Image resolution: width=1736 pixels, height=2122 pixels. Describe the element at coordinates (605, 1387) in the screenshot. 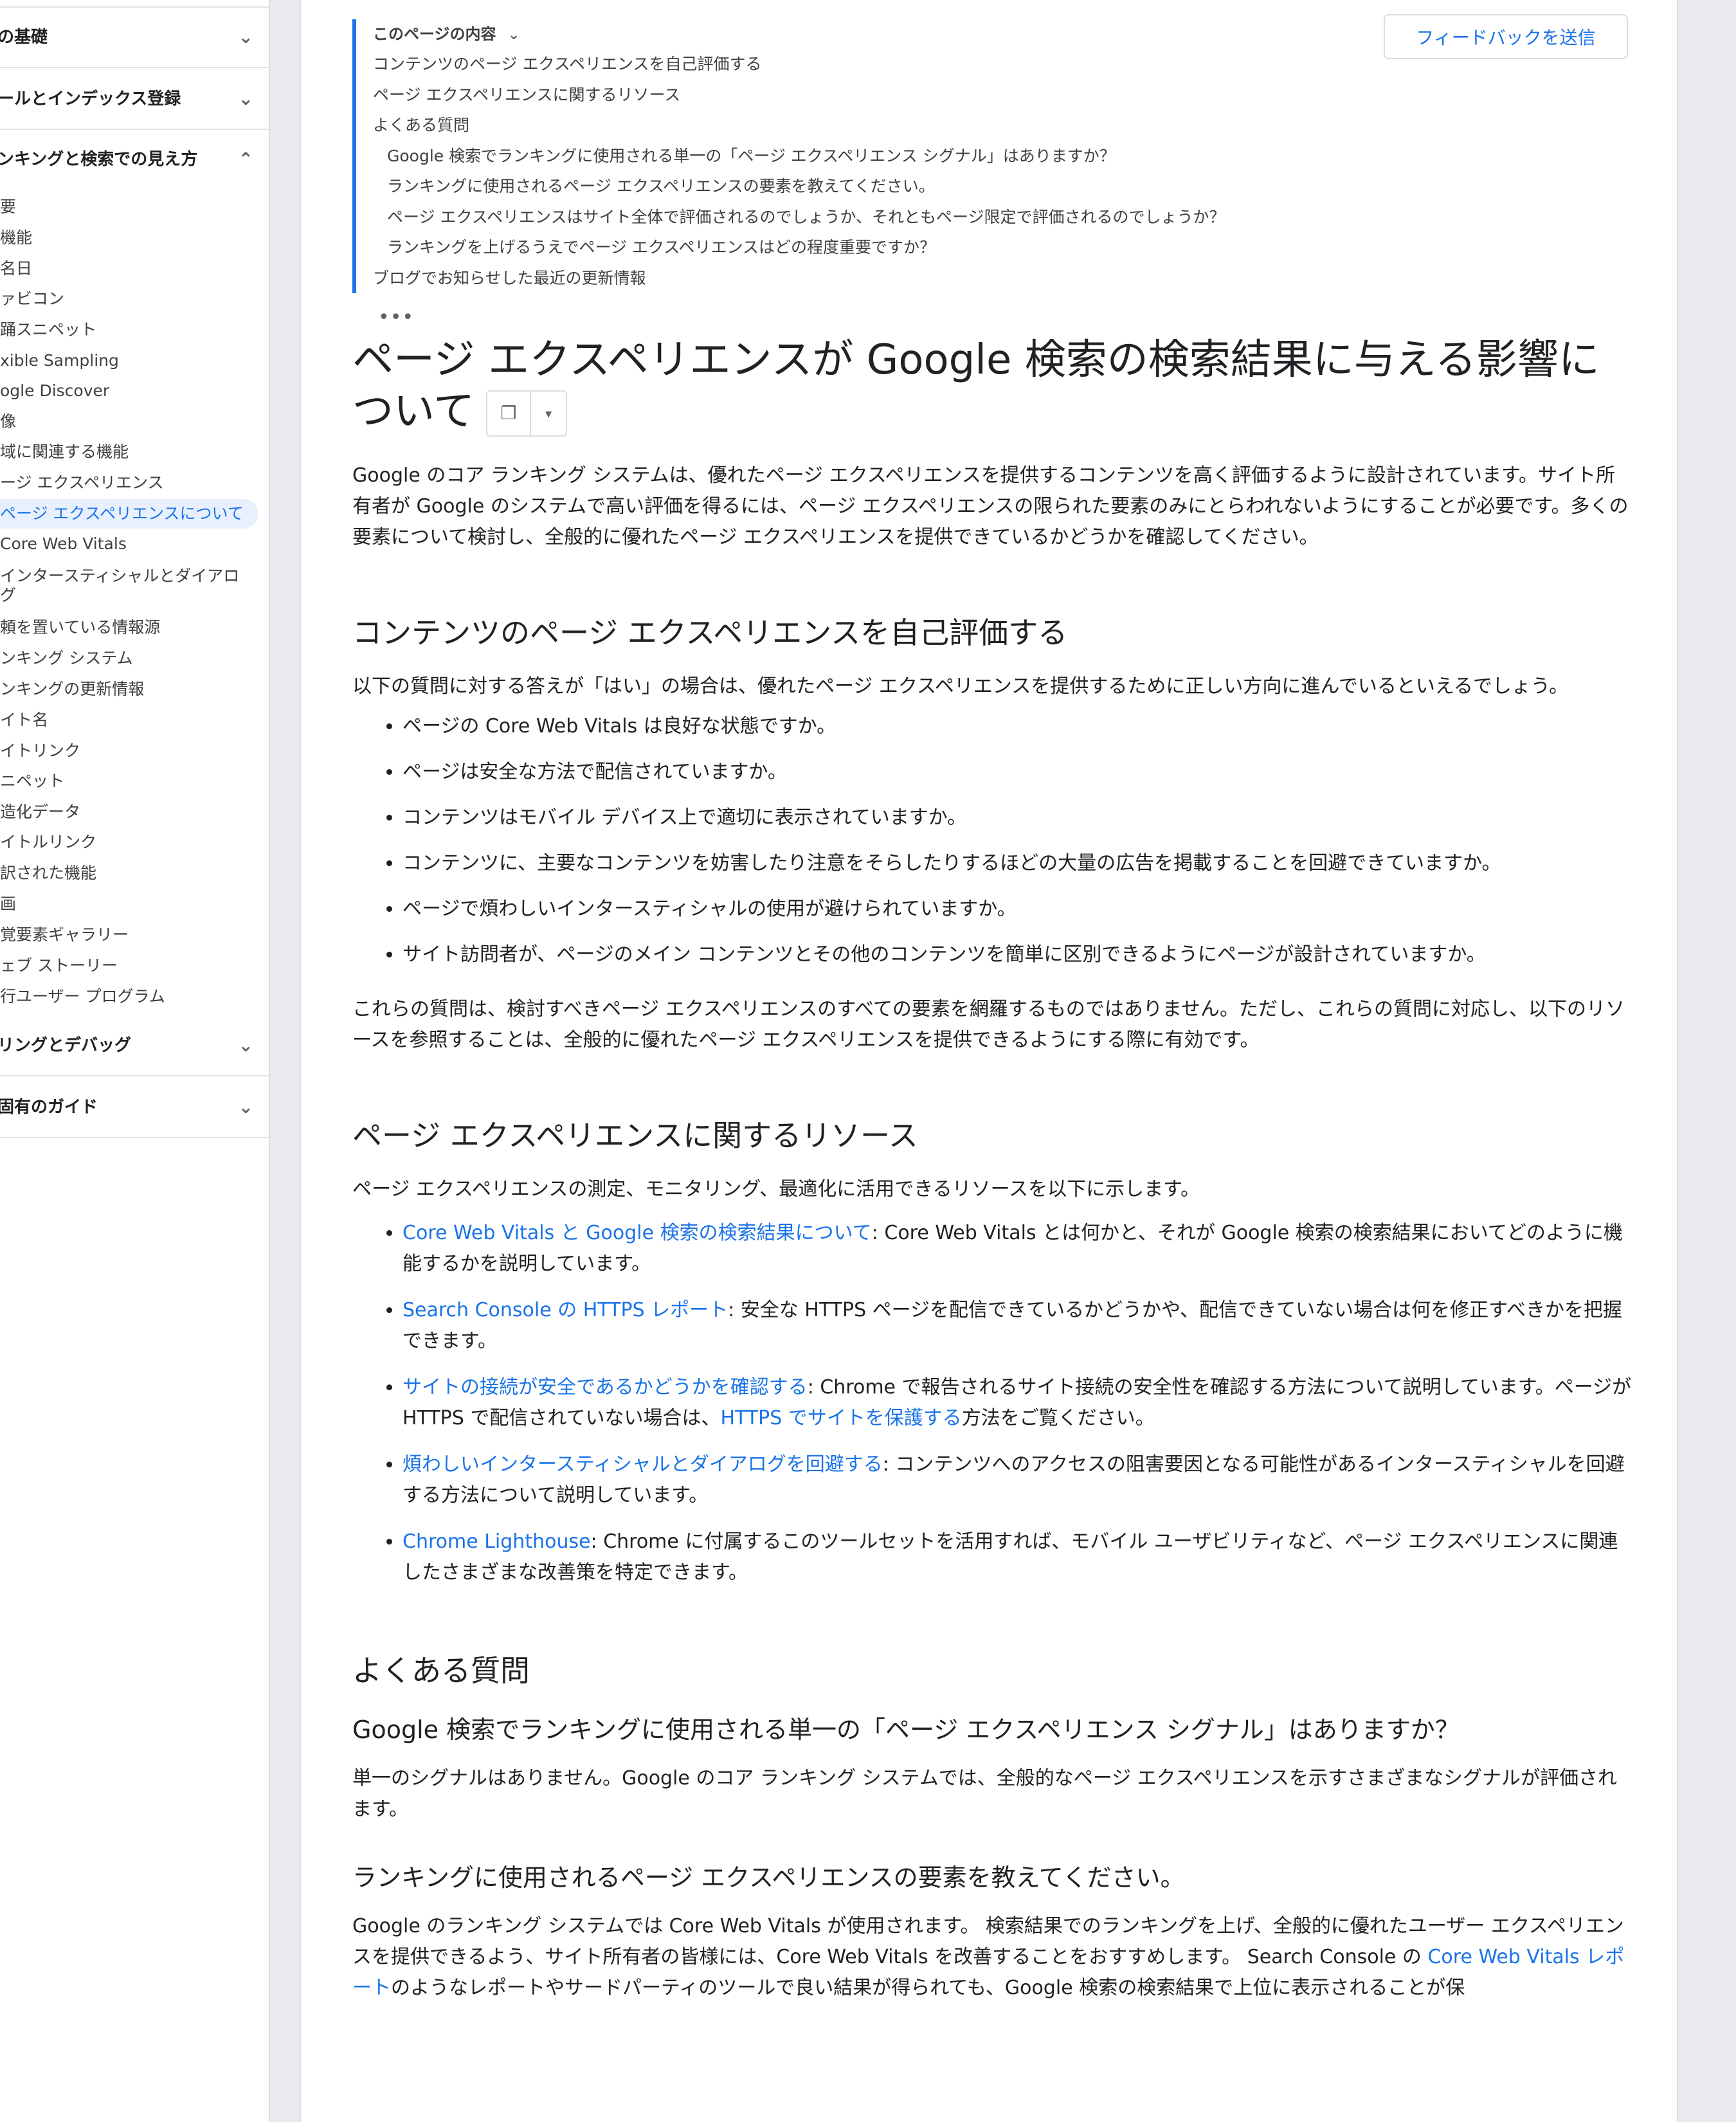

I see `resource-link: サイトの接続が安全であるかどうかを確認する` at that location.